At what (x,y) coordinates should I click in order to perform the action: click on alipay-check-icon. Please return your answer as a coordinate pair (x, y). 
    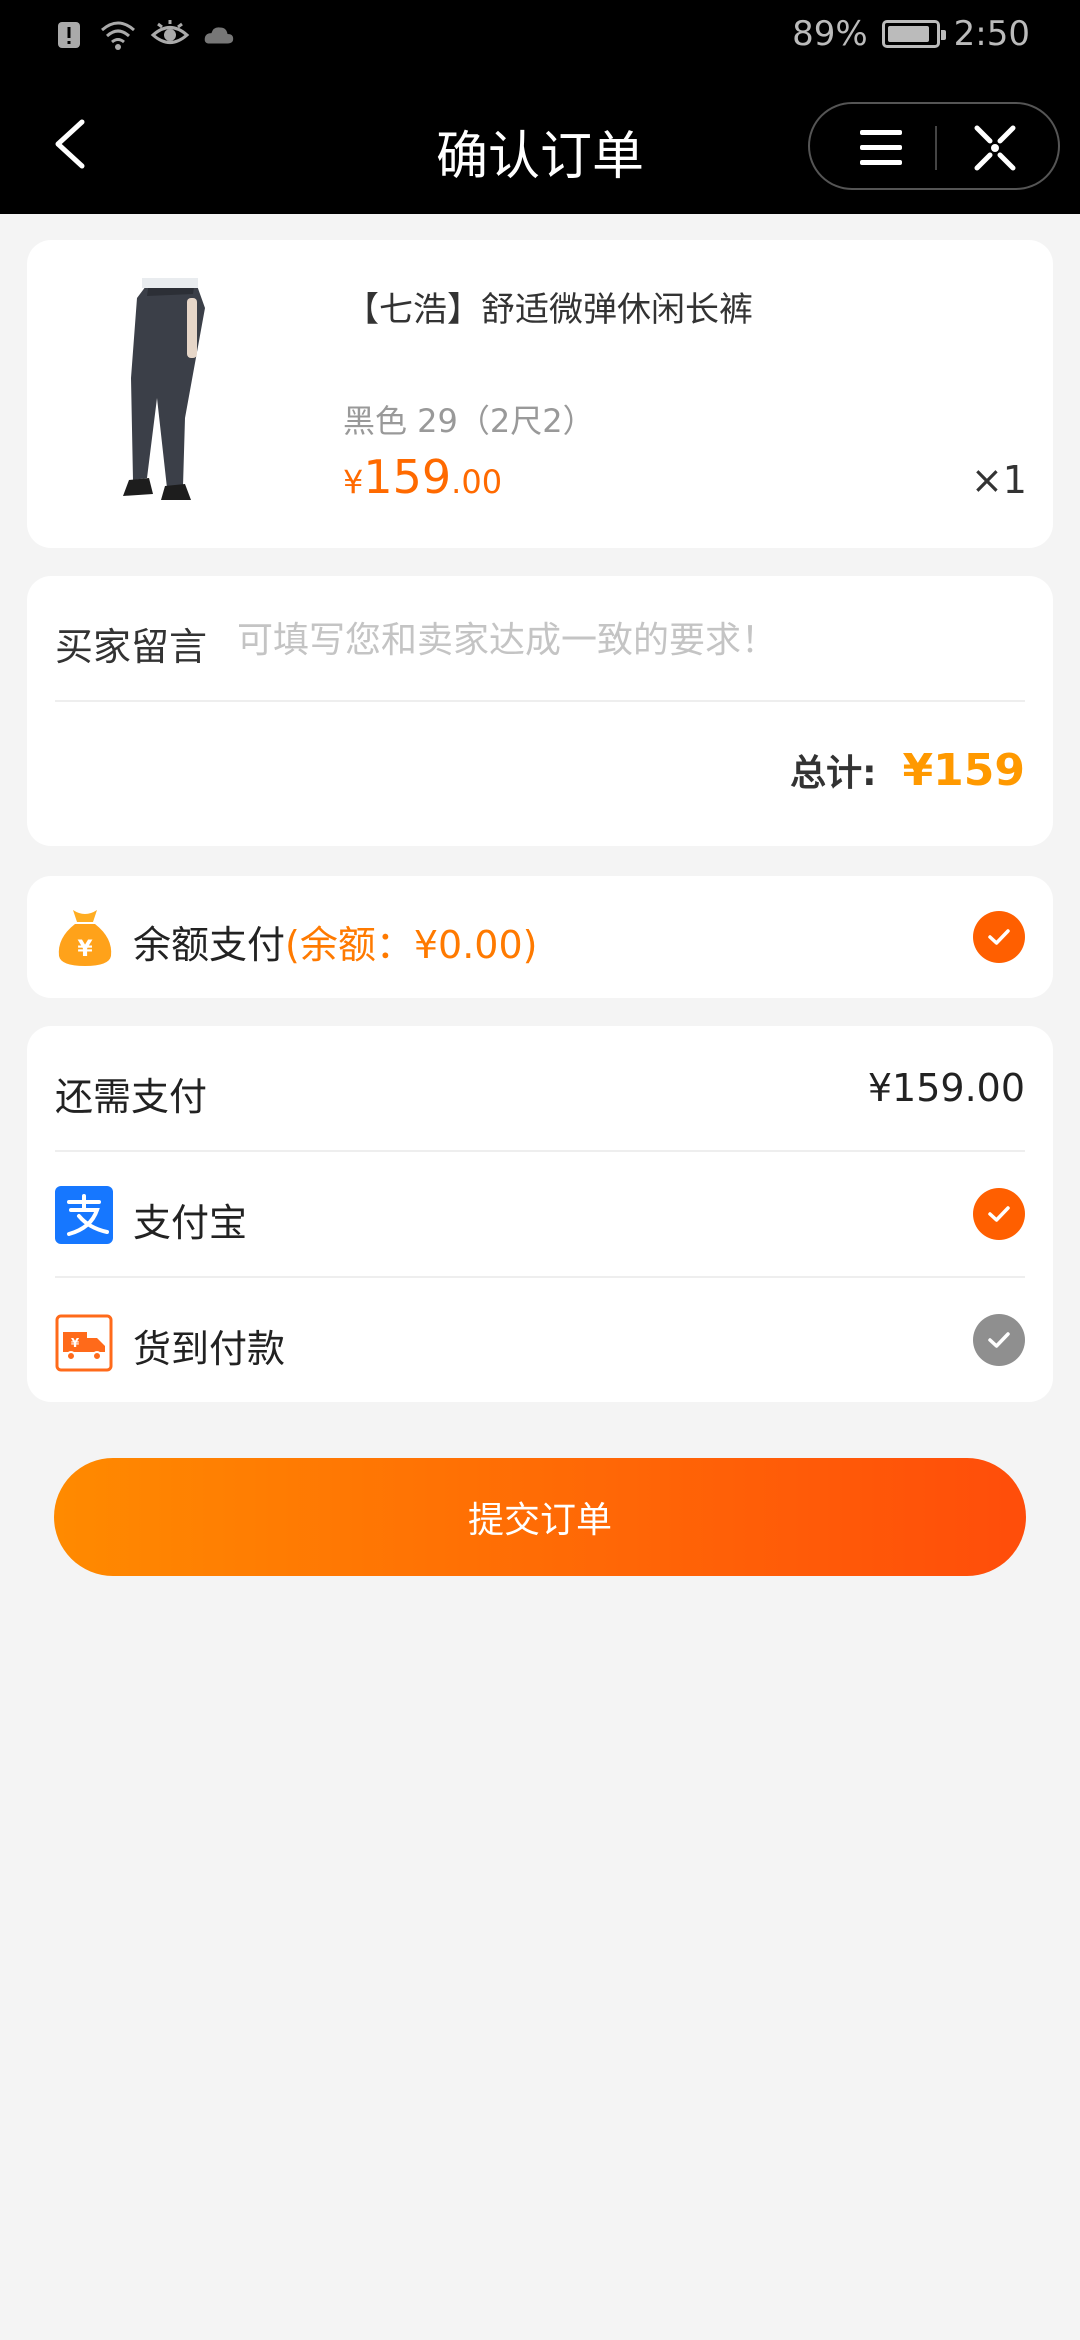
    Looking at the image, I should click on (999, 1214).